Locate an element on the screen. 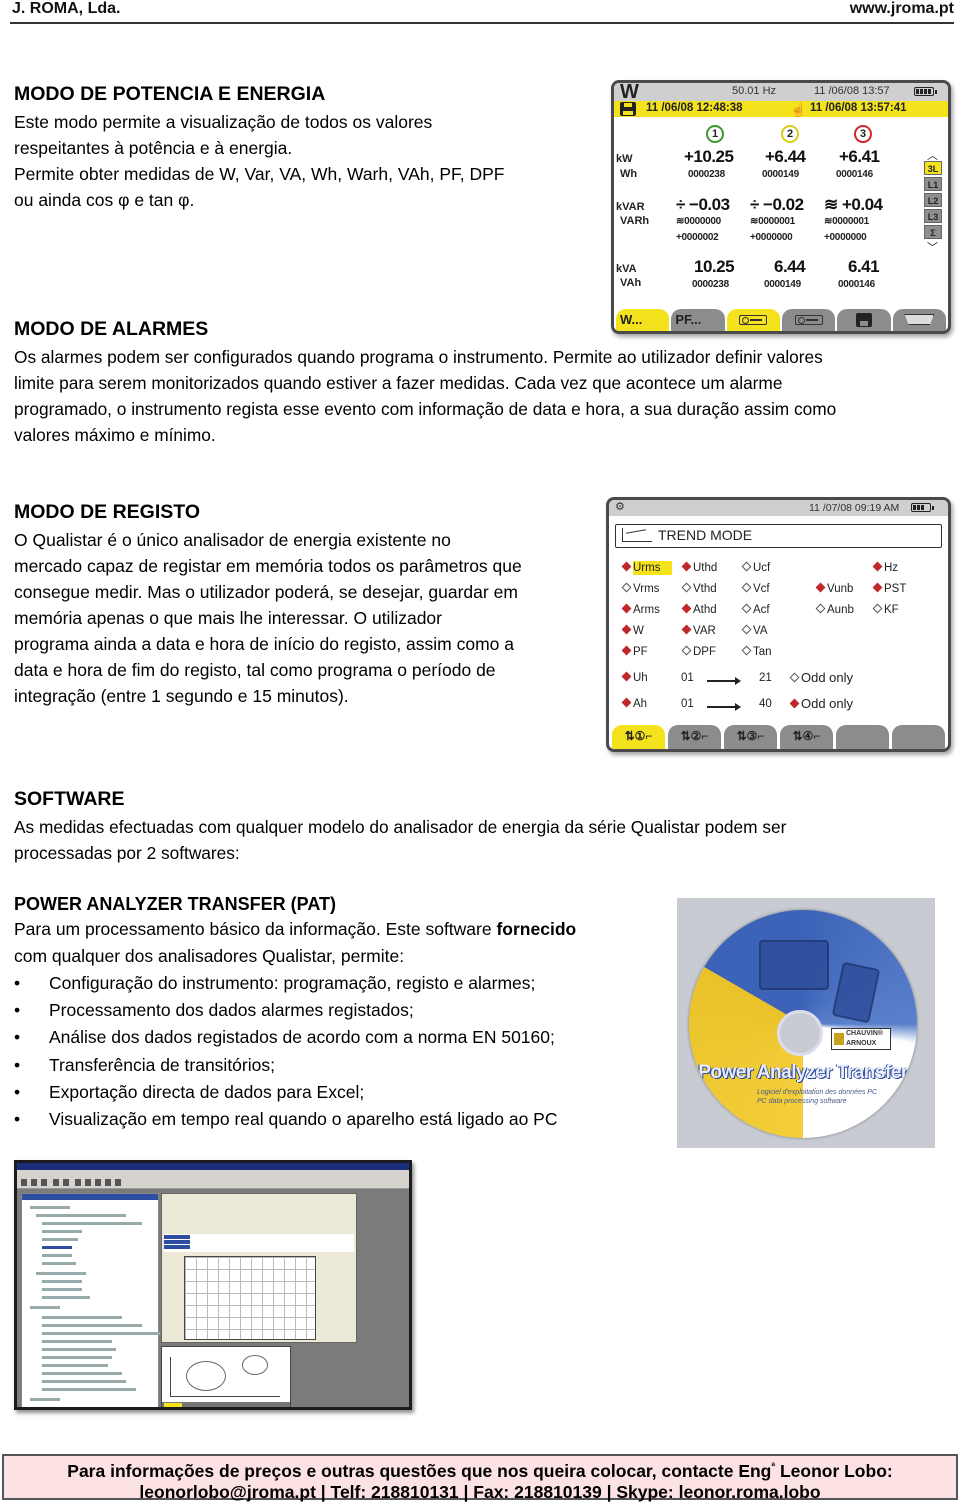 This screenshot has height=1503, width=960. key-meter-off is located at coordinates (808, 320).